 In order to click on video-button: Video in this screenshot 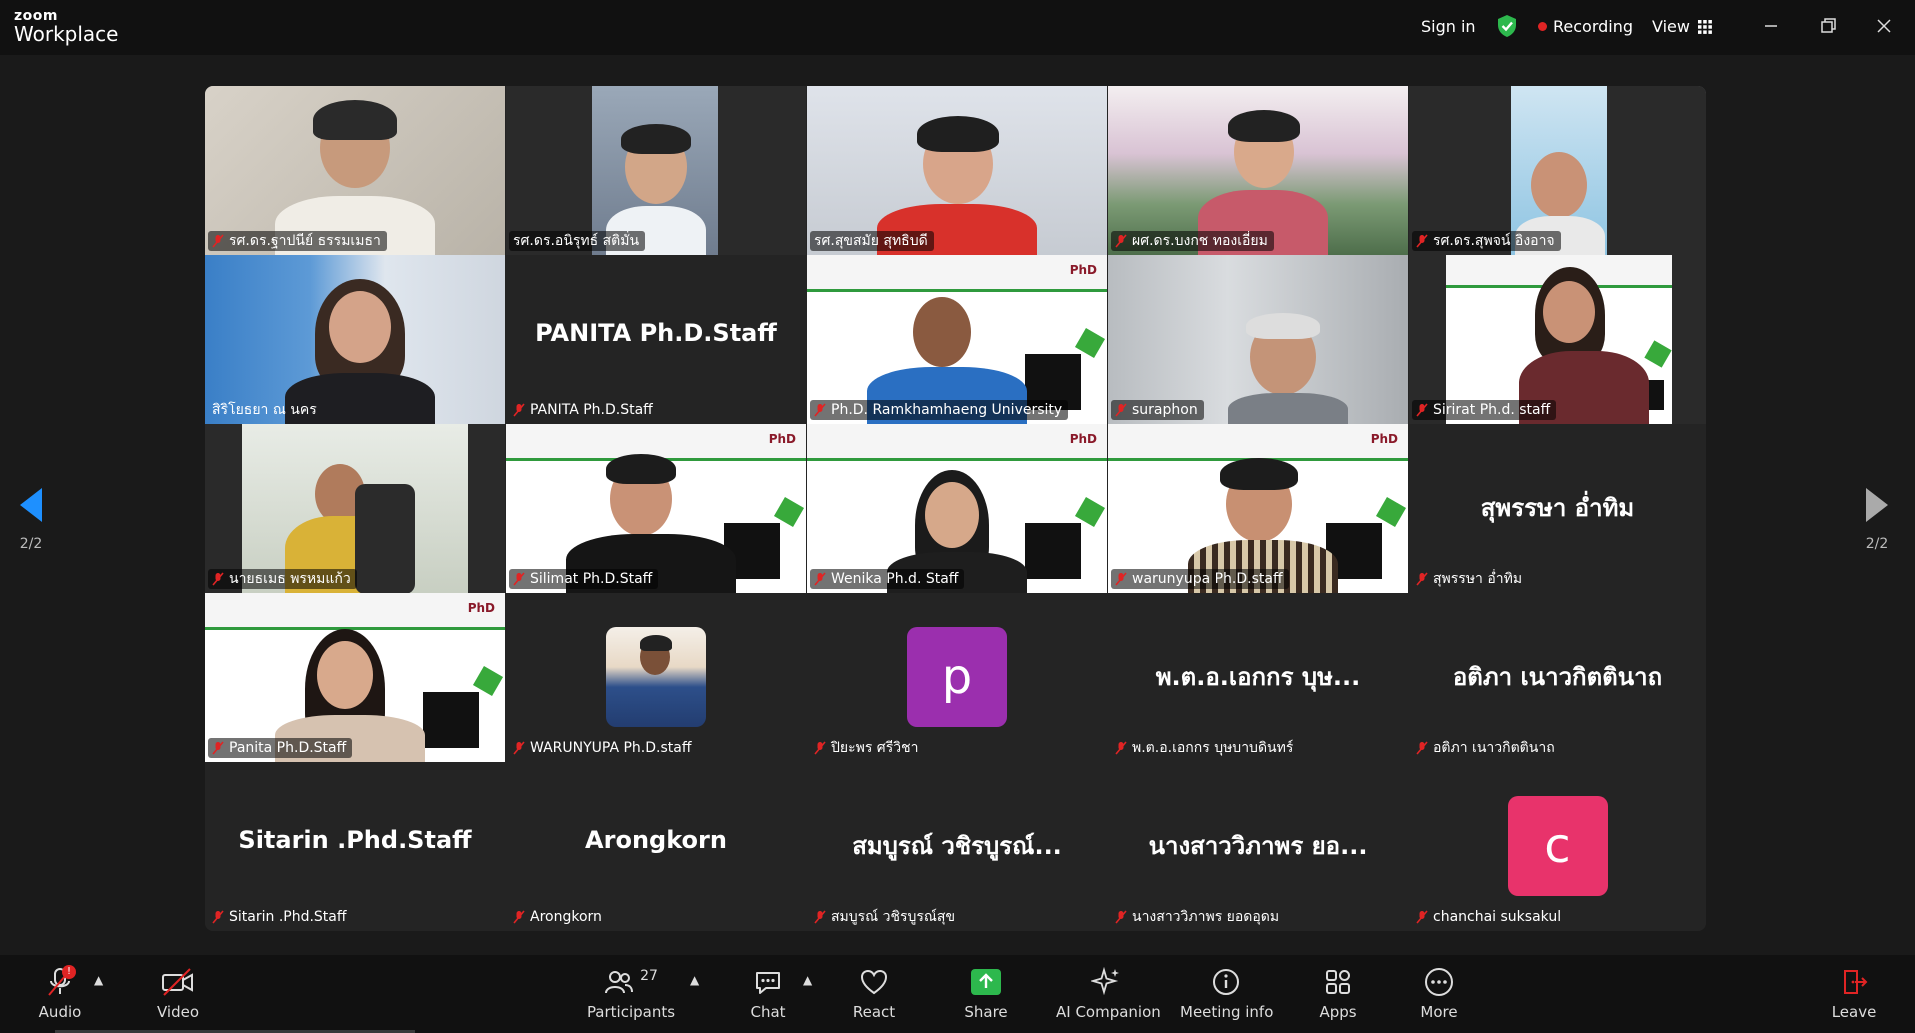, I will do `click(178, 993)`.